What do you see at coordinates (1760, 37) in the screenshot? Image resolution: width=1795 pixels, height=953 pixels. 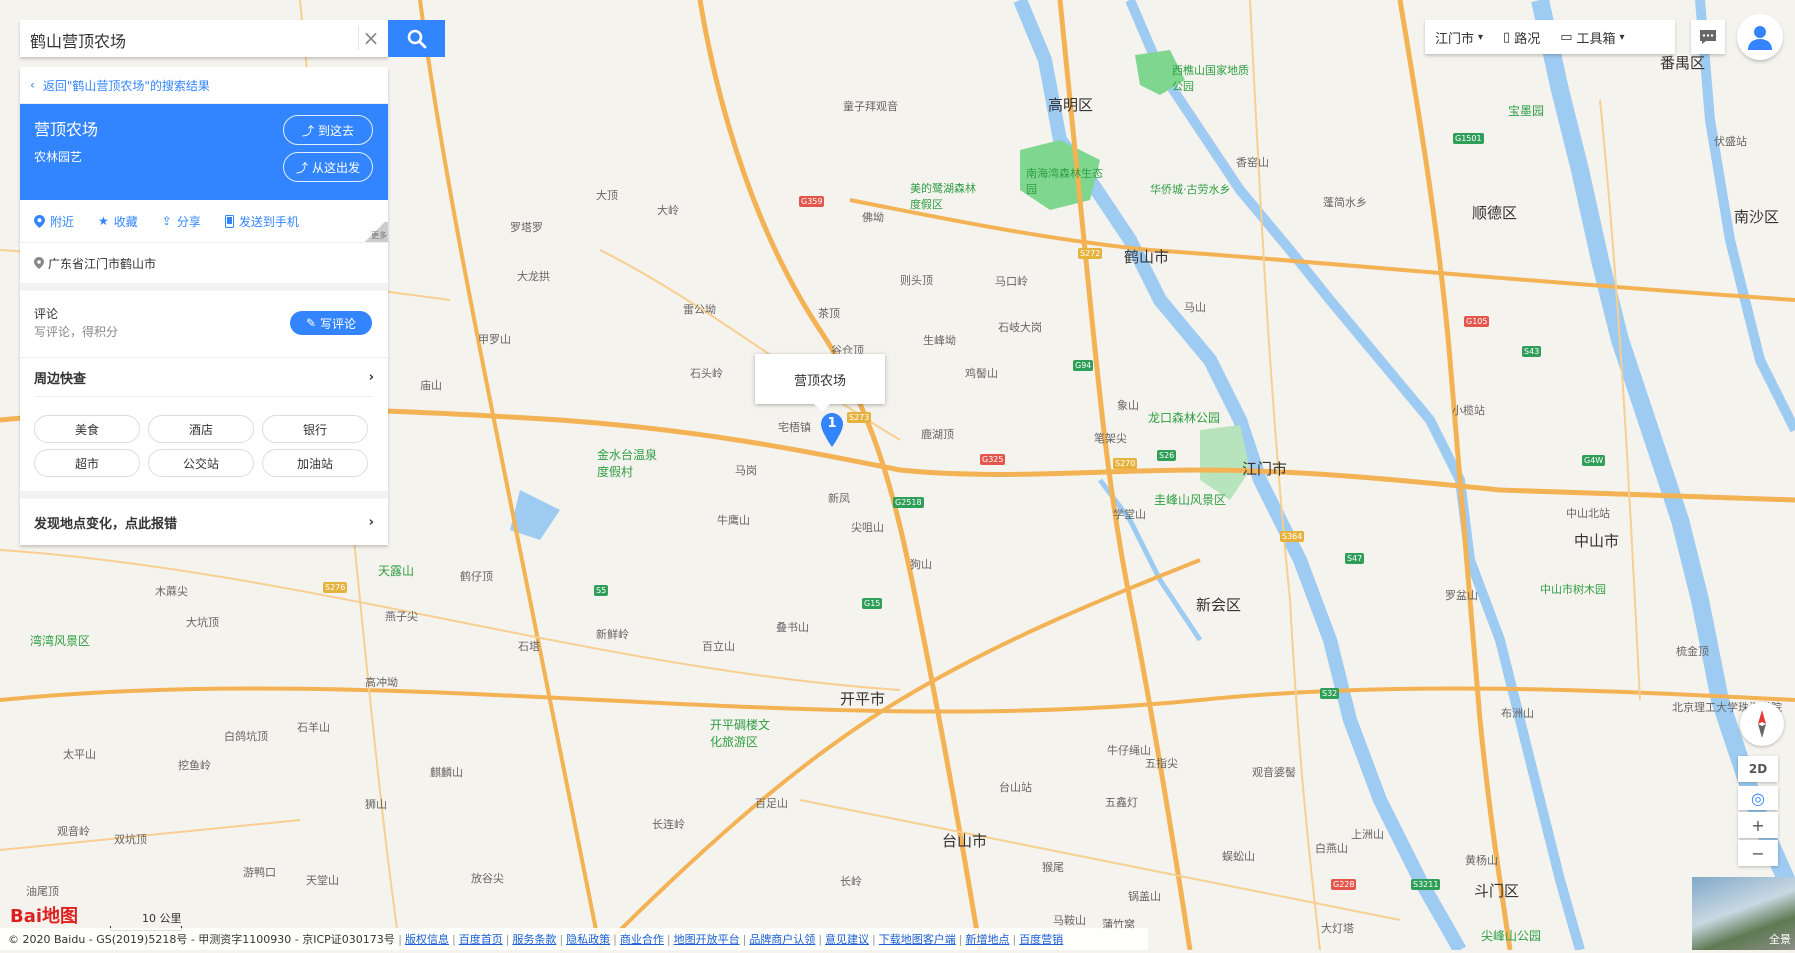 I see `user-avatar` at bounding box center [1760, 37].